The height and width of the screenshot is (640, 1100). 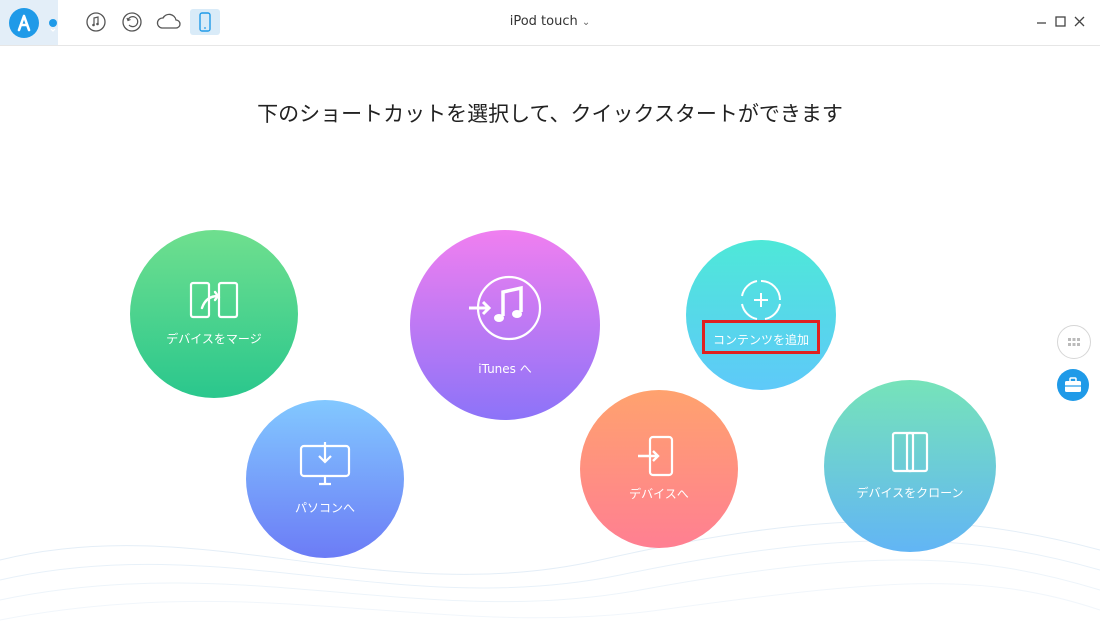 I want to click on grid-icon, so click(x=1074, y=342).